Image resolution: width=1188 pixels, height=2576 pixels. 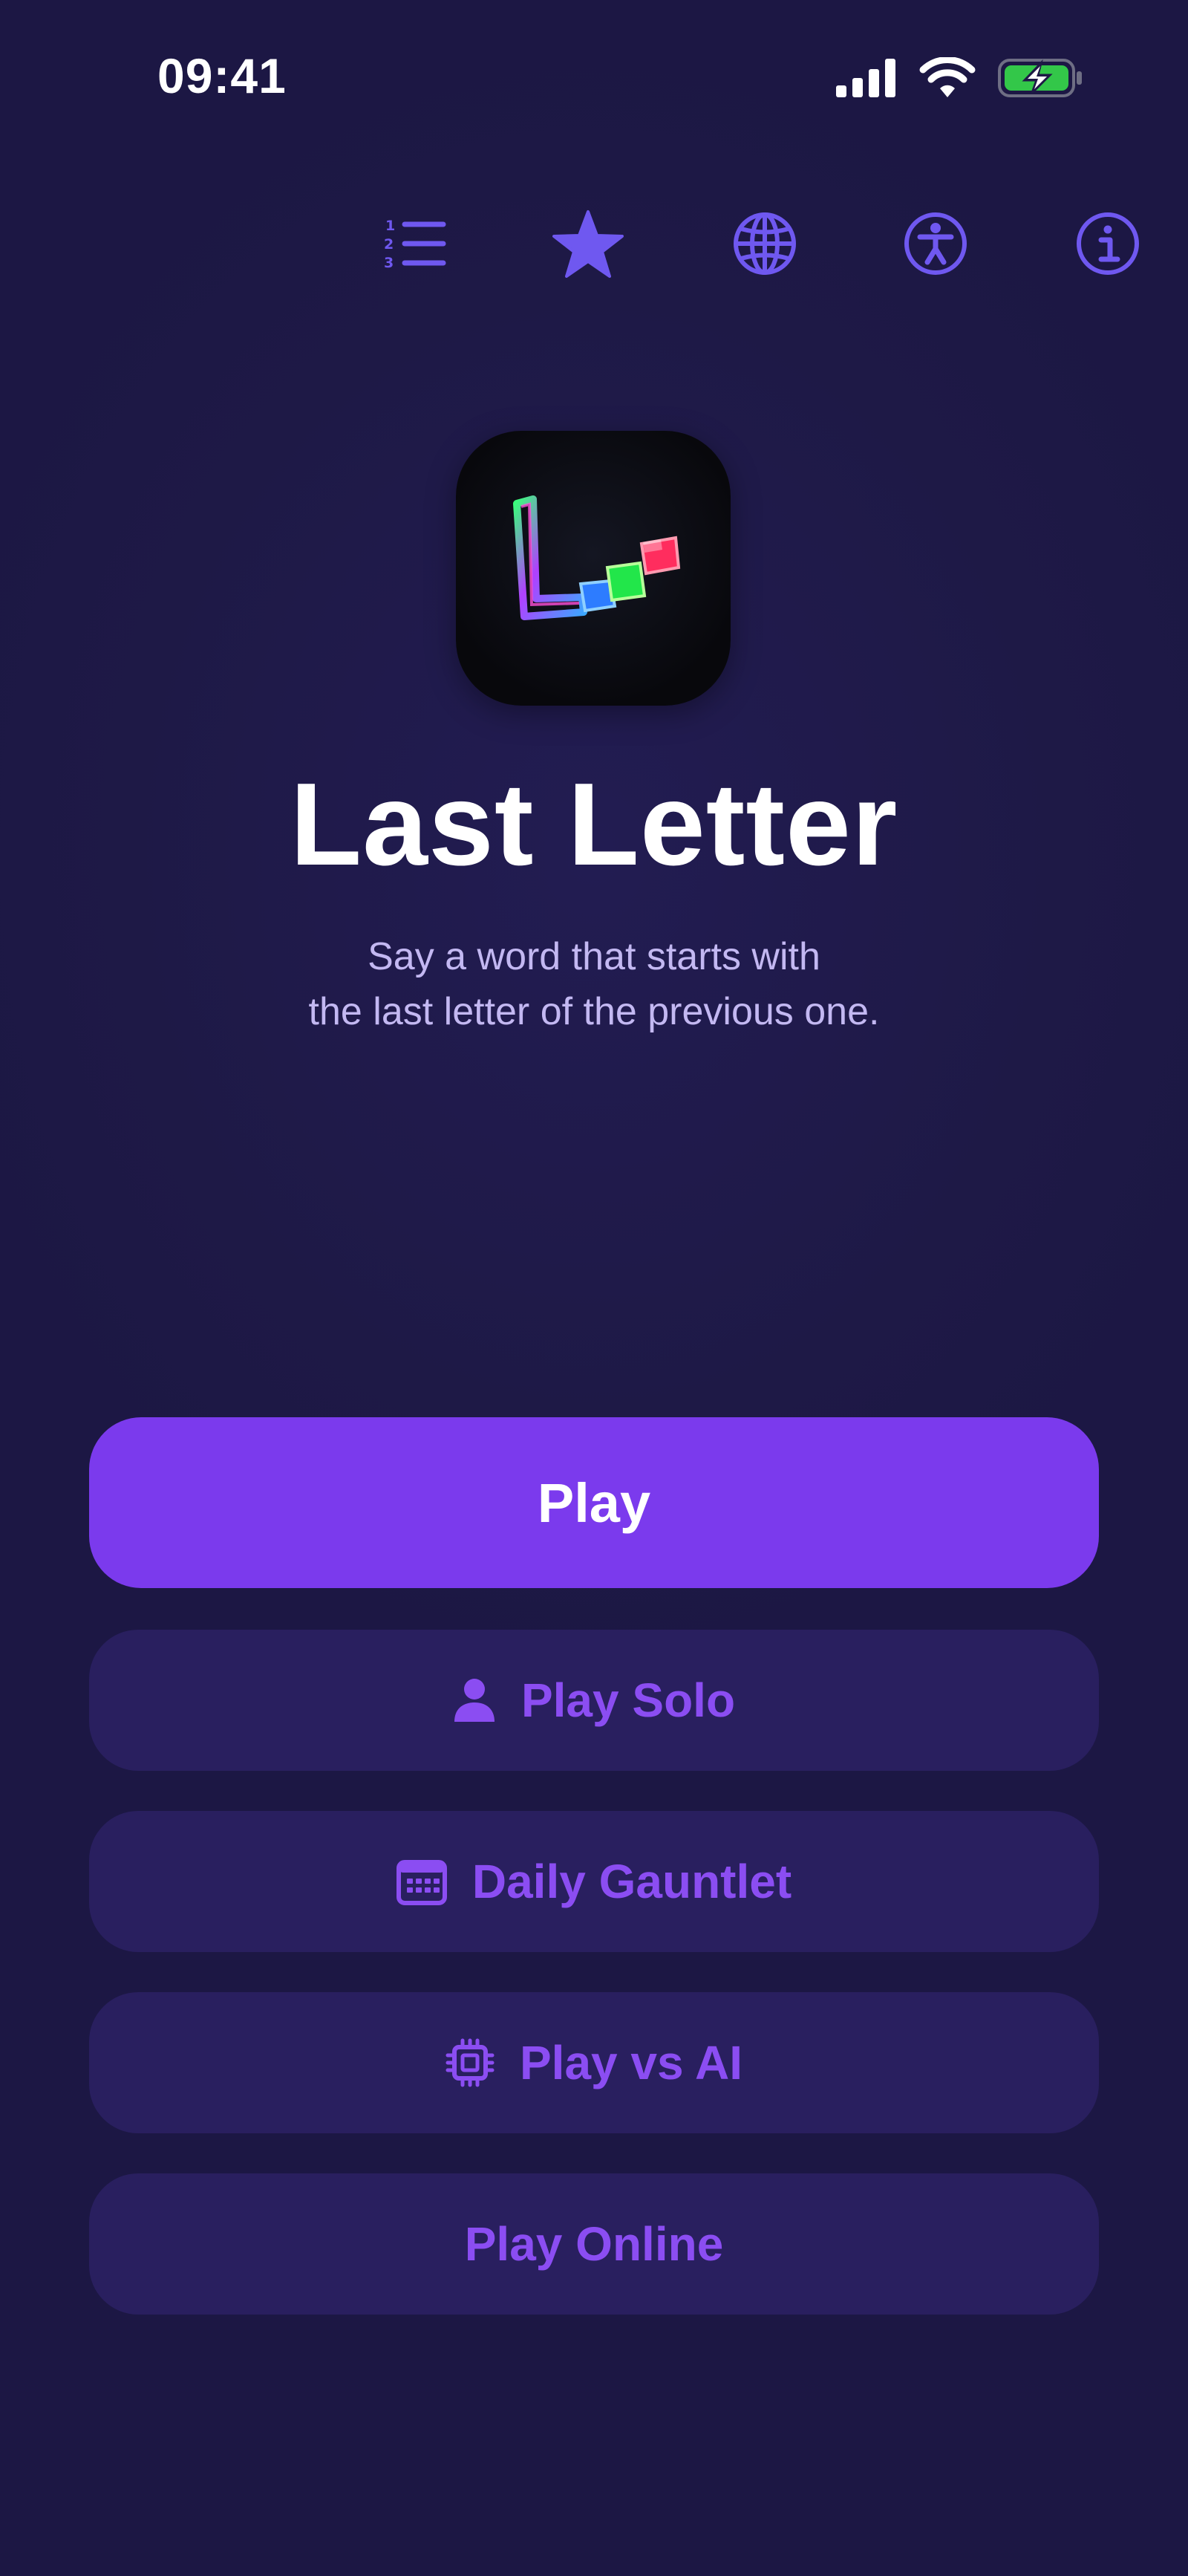 I want to click on favorites-button, so click(x=588, y=245).